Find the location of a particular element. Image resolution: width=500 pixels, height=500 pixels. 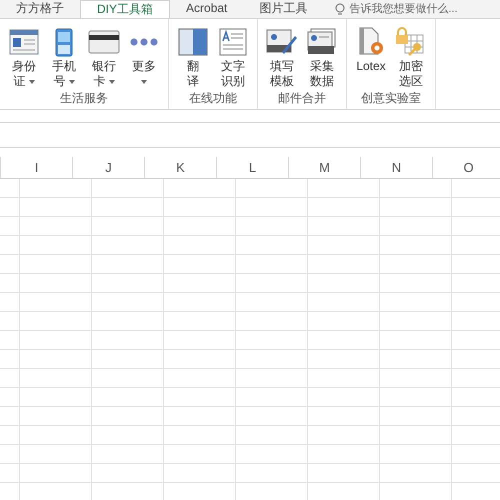

ribbon-tab: DIY工具箱 is located at coordinates (125, 9).